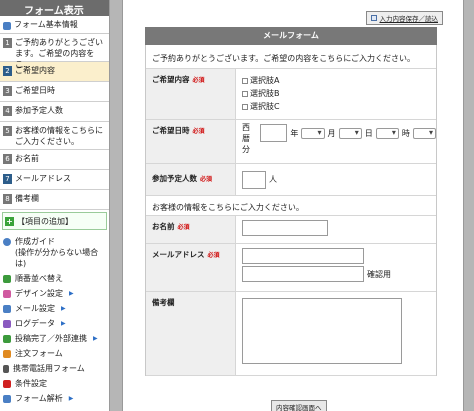 The height and width of the screenshot is (411, 474). What do you see at coordinates (59, 136) in the screenshot?
I see `sidebar-item-label: お客様の情報をこちらにご入力ください。` at bounding box center [59, 136].